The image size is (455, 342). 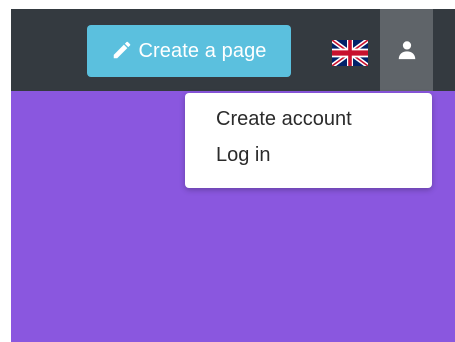 I want to click on user-menu-button, so click(x=406, y=50).